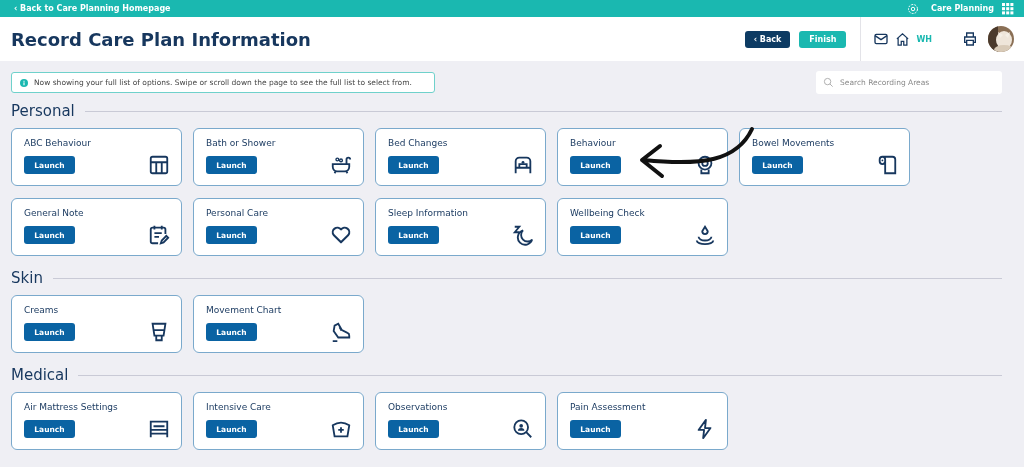  I want to click on water-drop-icon, so click(705, 235).